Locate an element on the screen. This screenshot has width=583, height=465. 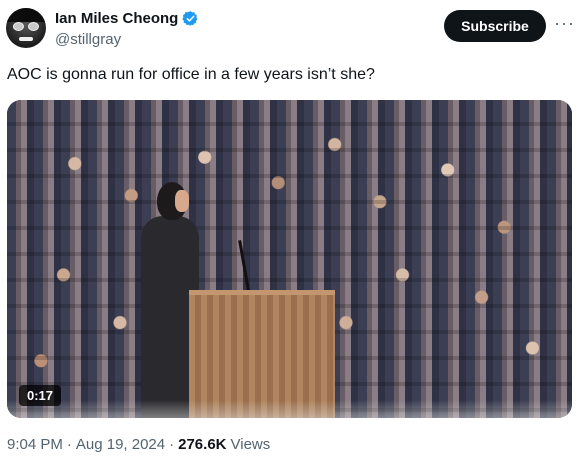
tweet-meta: 9:04 PM · Aug 19, 2024 · 276.6K Views is located at coordinates (138, 444).